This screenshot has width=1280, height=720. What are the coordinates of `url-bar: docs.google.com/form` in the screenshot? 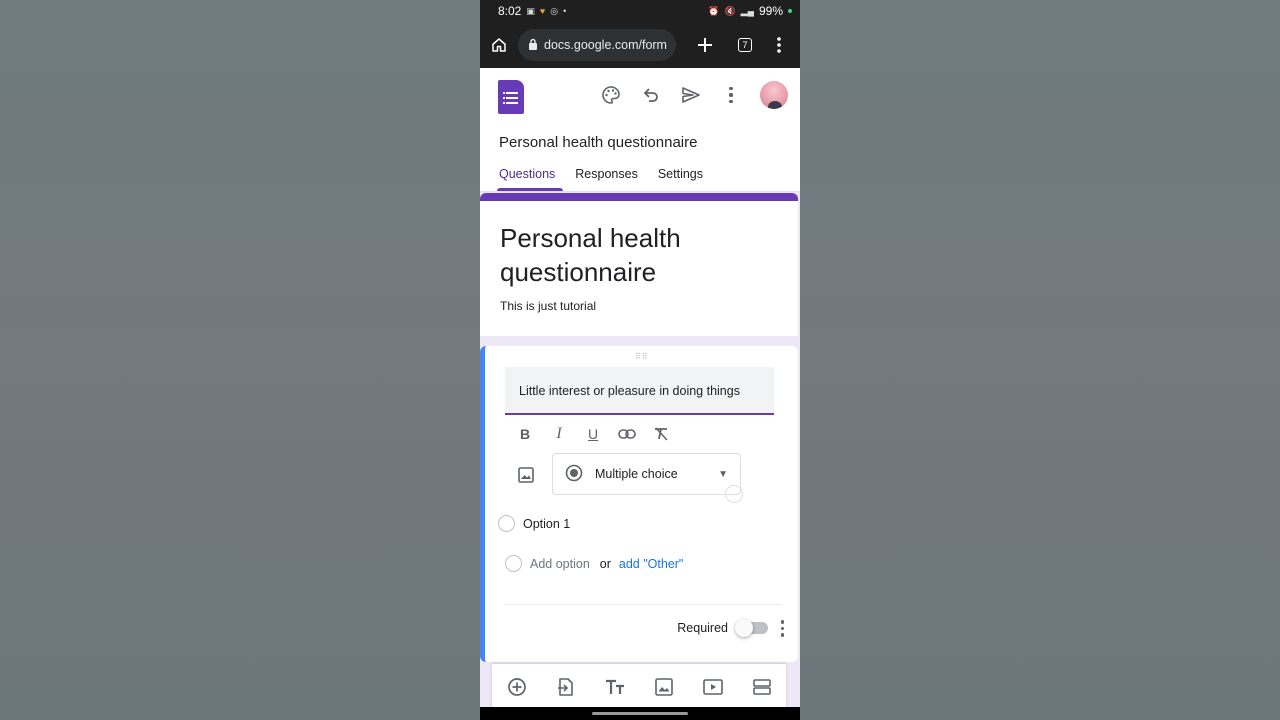 It's located at (597, 45).